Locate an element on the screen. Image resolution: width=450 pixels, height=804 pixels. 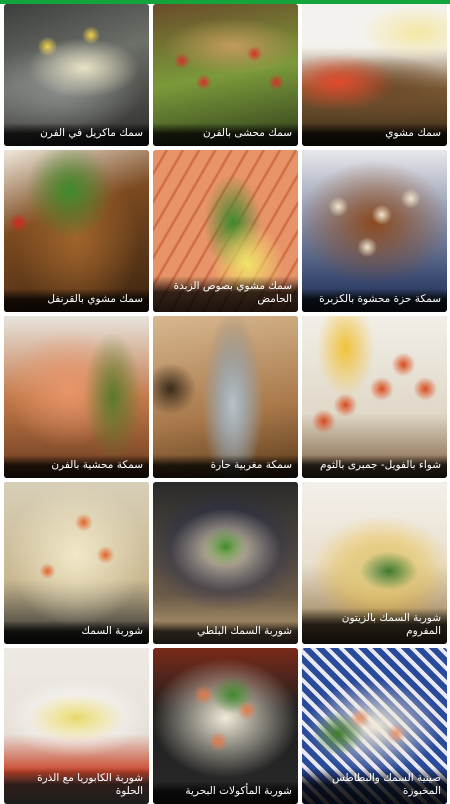
recipe-card: شوربة المأكولات البحرية is located at coordinates (225, 726).